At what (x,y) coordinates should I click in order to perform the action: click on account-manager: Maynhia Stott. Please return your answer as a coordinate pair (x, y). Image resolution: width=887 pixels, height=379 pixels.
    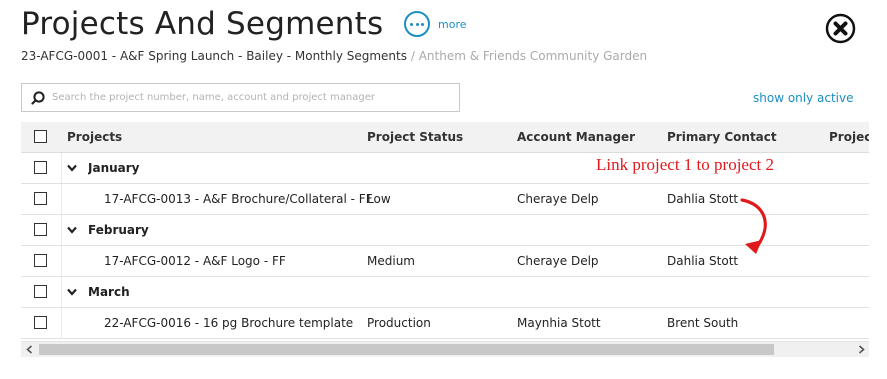
    Looking at the image, I should click on (559, 323).